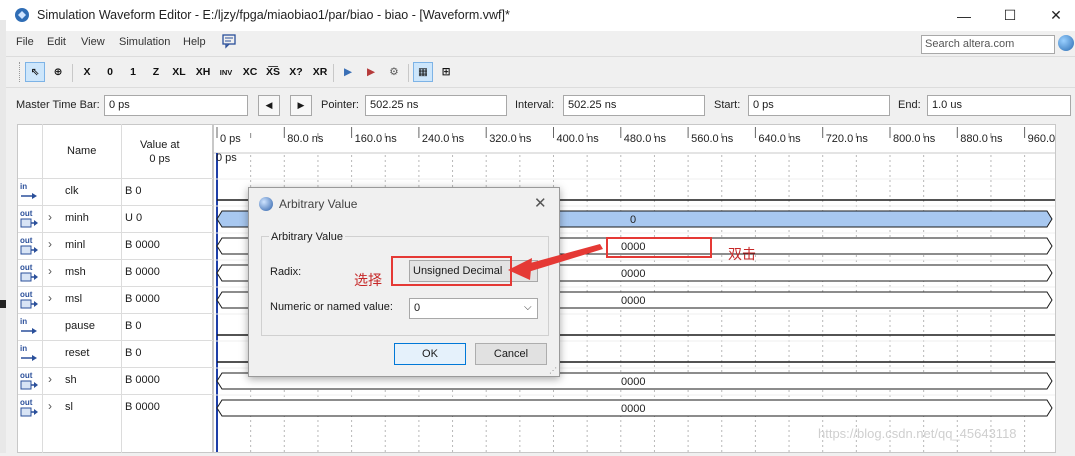 The height and width of the screenshot is (456, 1075). I want to click on cancel-button: Cancel, so click(511, 354).